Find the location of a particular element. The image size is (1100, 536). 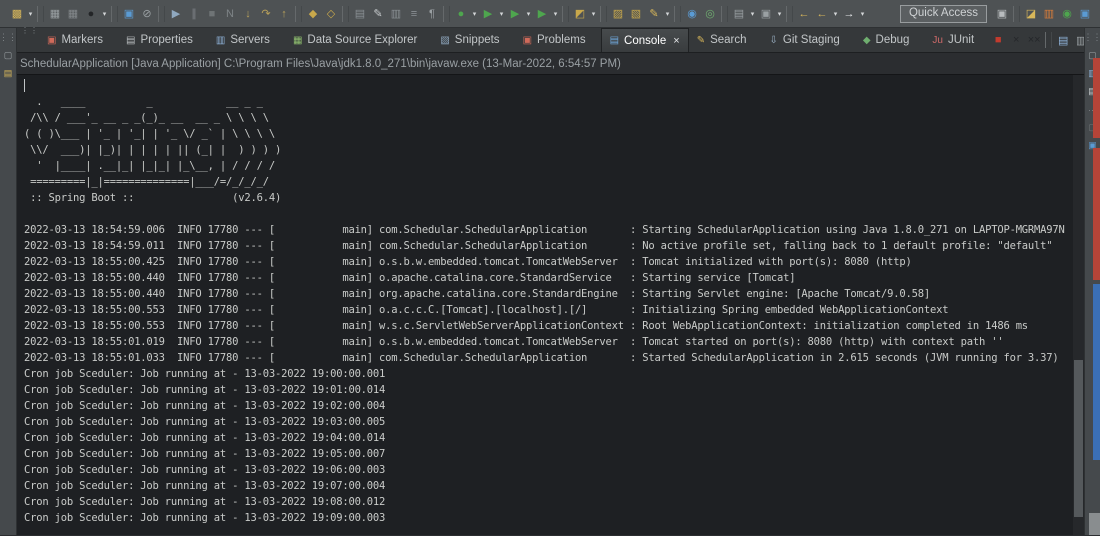

coverage-icon: ▶ is located at coordinates (515, 13).